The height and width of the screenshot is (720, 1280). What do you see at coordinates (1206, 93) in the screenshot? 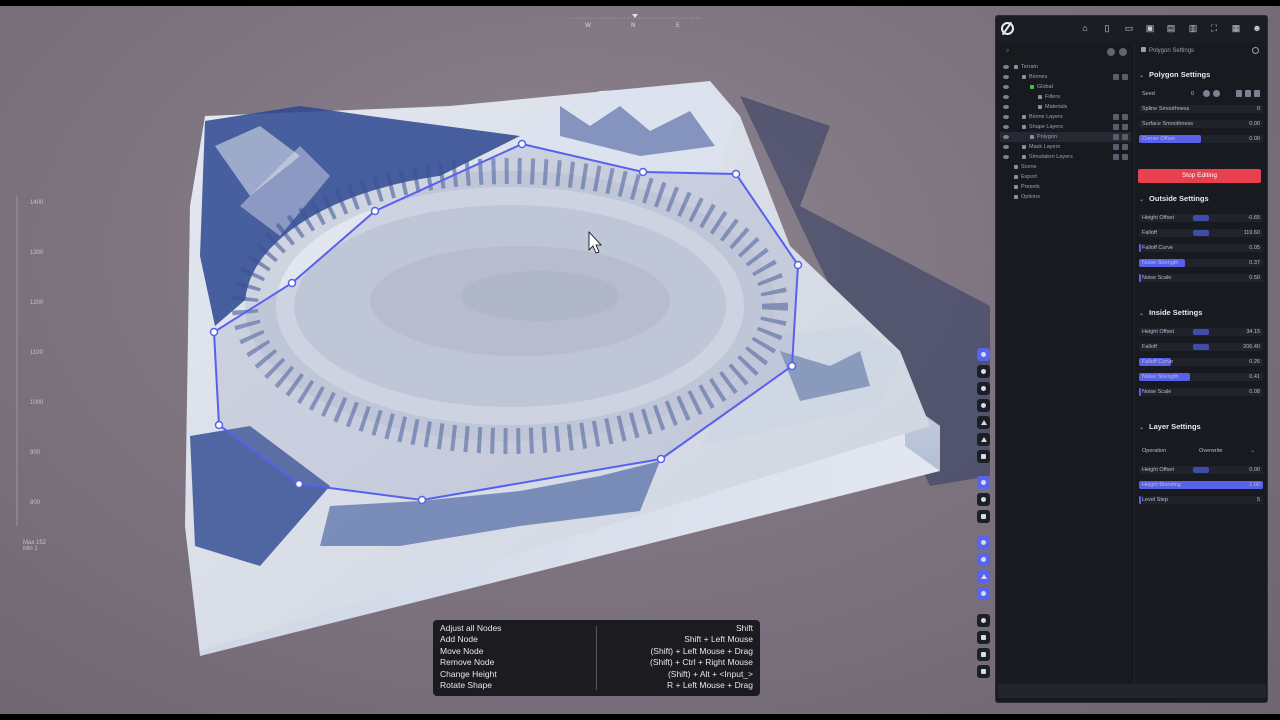
I see `randomize-icon` at bounding box center [1206, 93].